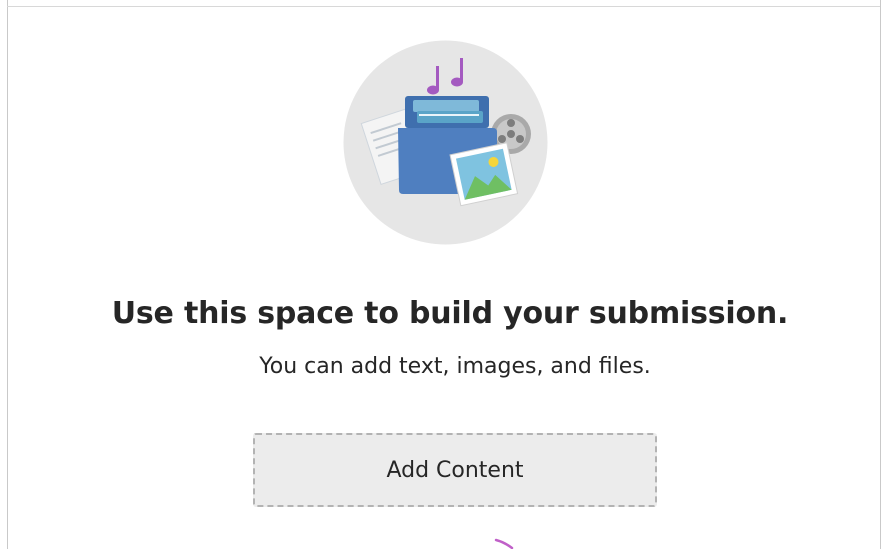  Describe the element at coordinates (880, 274) in the screenshot. I see `canvas-right-border` at that location.